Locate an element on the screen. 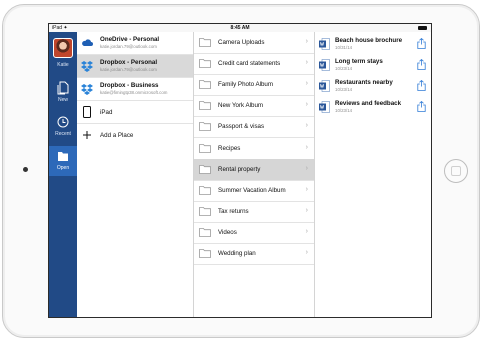 The image size is (480, 341). status-bar: iPad ✦ 8:45 AM is located at coordinates (240, 28).